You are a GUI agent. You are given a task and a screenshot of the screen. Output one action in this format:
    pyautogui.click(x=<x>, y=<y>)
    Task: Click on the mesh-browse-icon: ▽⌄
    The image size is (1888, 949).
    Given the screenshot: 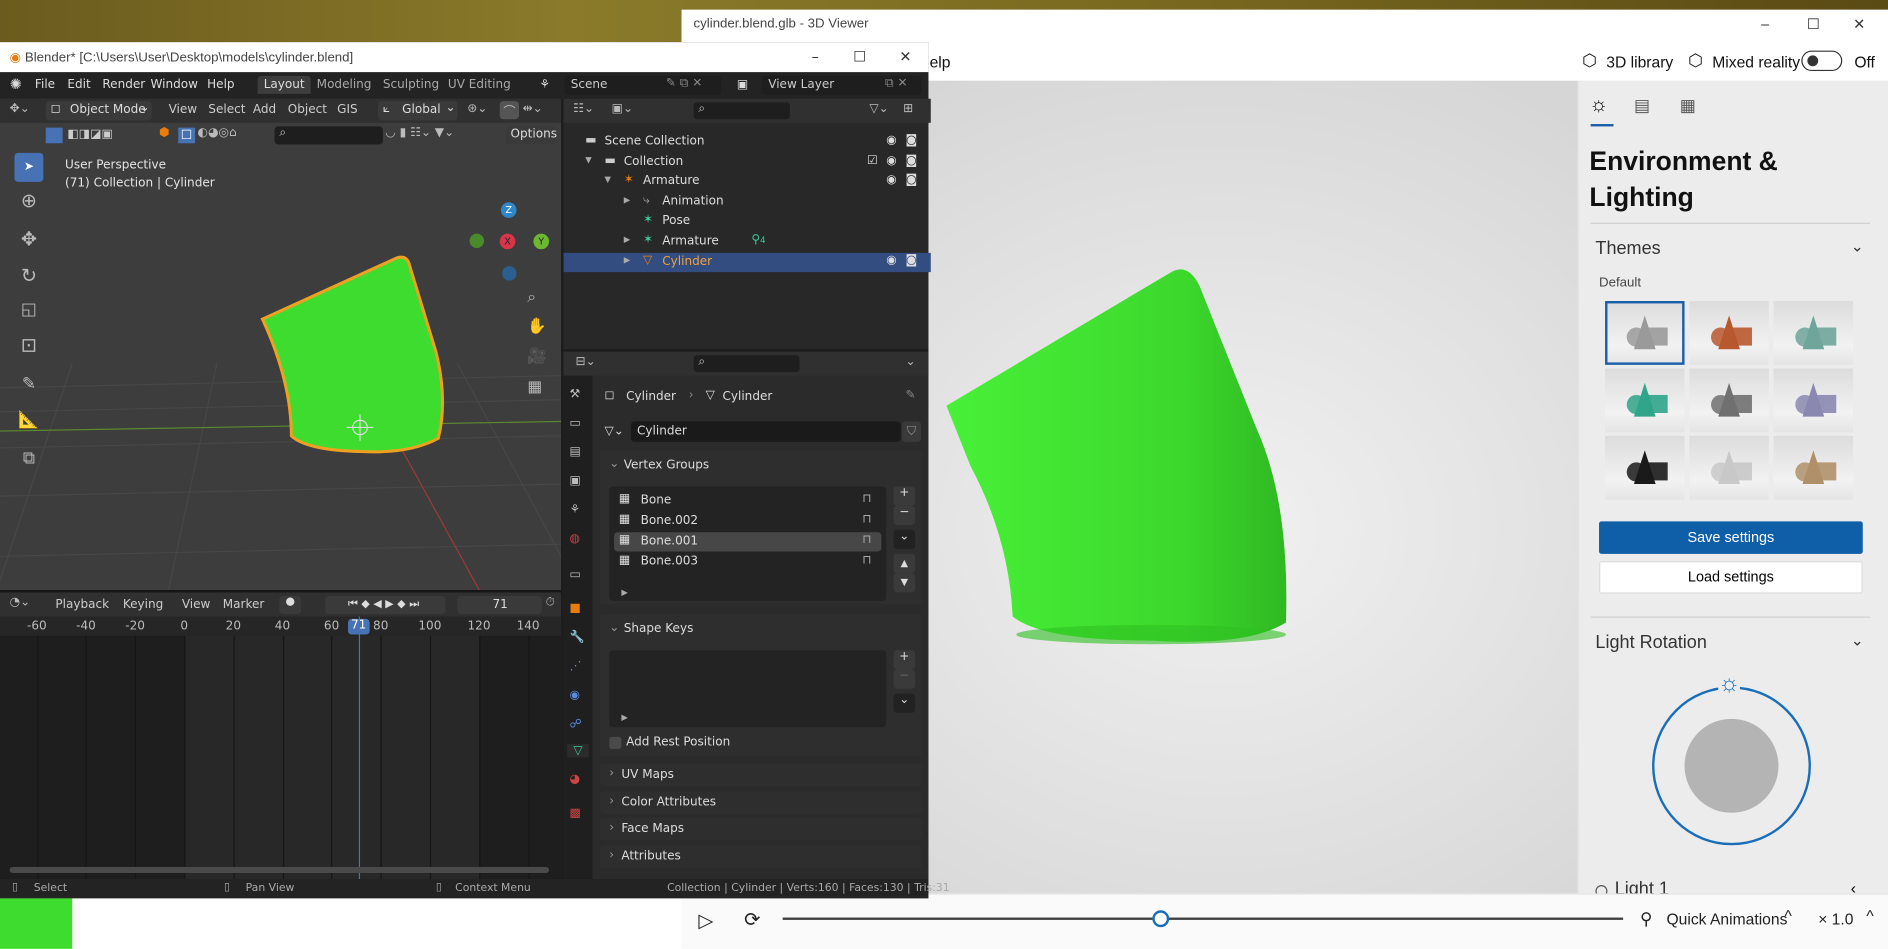 What is the action you would take?
    pyautogui.click(x=613, y=431)
    